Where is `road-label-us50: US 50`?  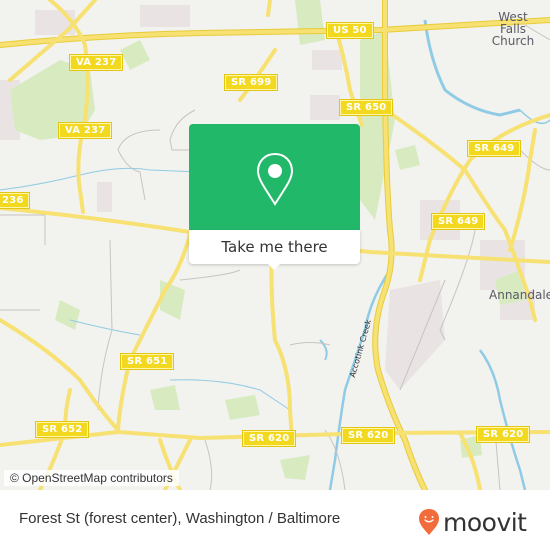
road-label-us50: US 50 is located at coordinates (350, 30).